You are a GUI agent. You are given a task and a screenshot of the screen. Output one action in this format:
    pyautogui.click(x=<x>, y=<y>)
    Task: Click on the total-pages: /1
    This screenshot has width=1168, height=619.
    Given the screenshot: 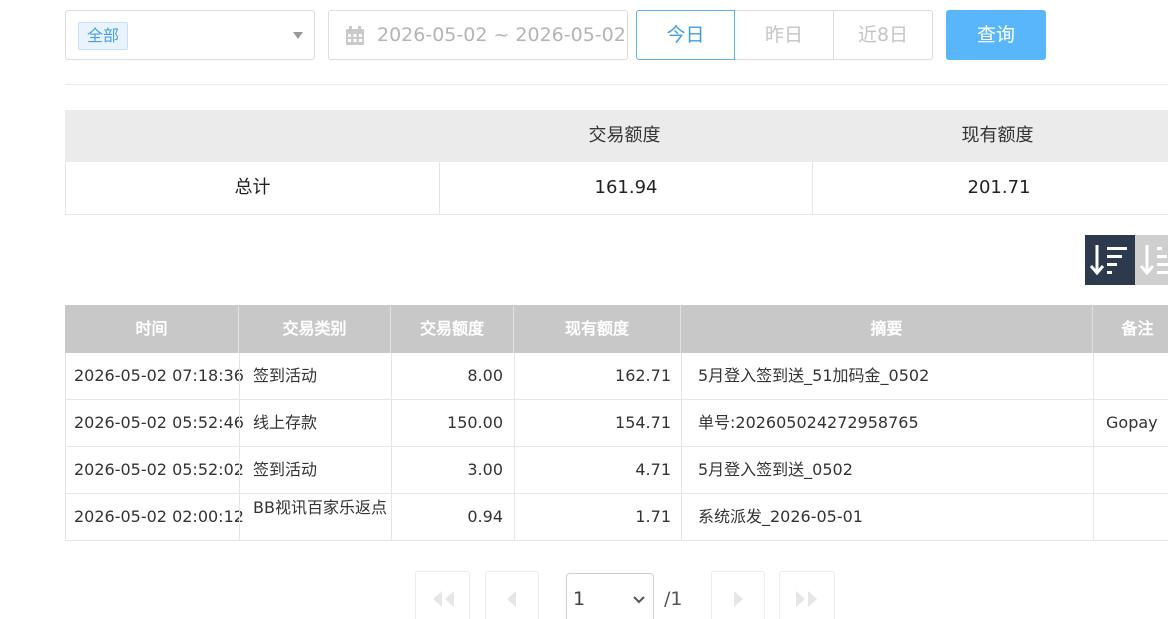 What is the action you would take?
    pyautogui.click(x=673, y=599)
    